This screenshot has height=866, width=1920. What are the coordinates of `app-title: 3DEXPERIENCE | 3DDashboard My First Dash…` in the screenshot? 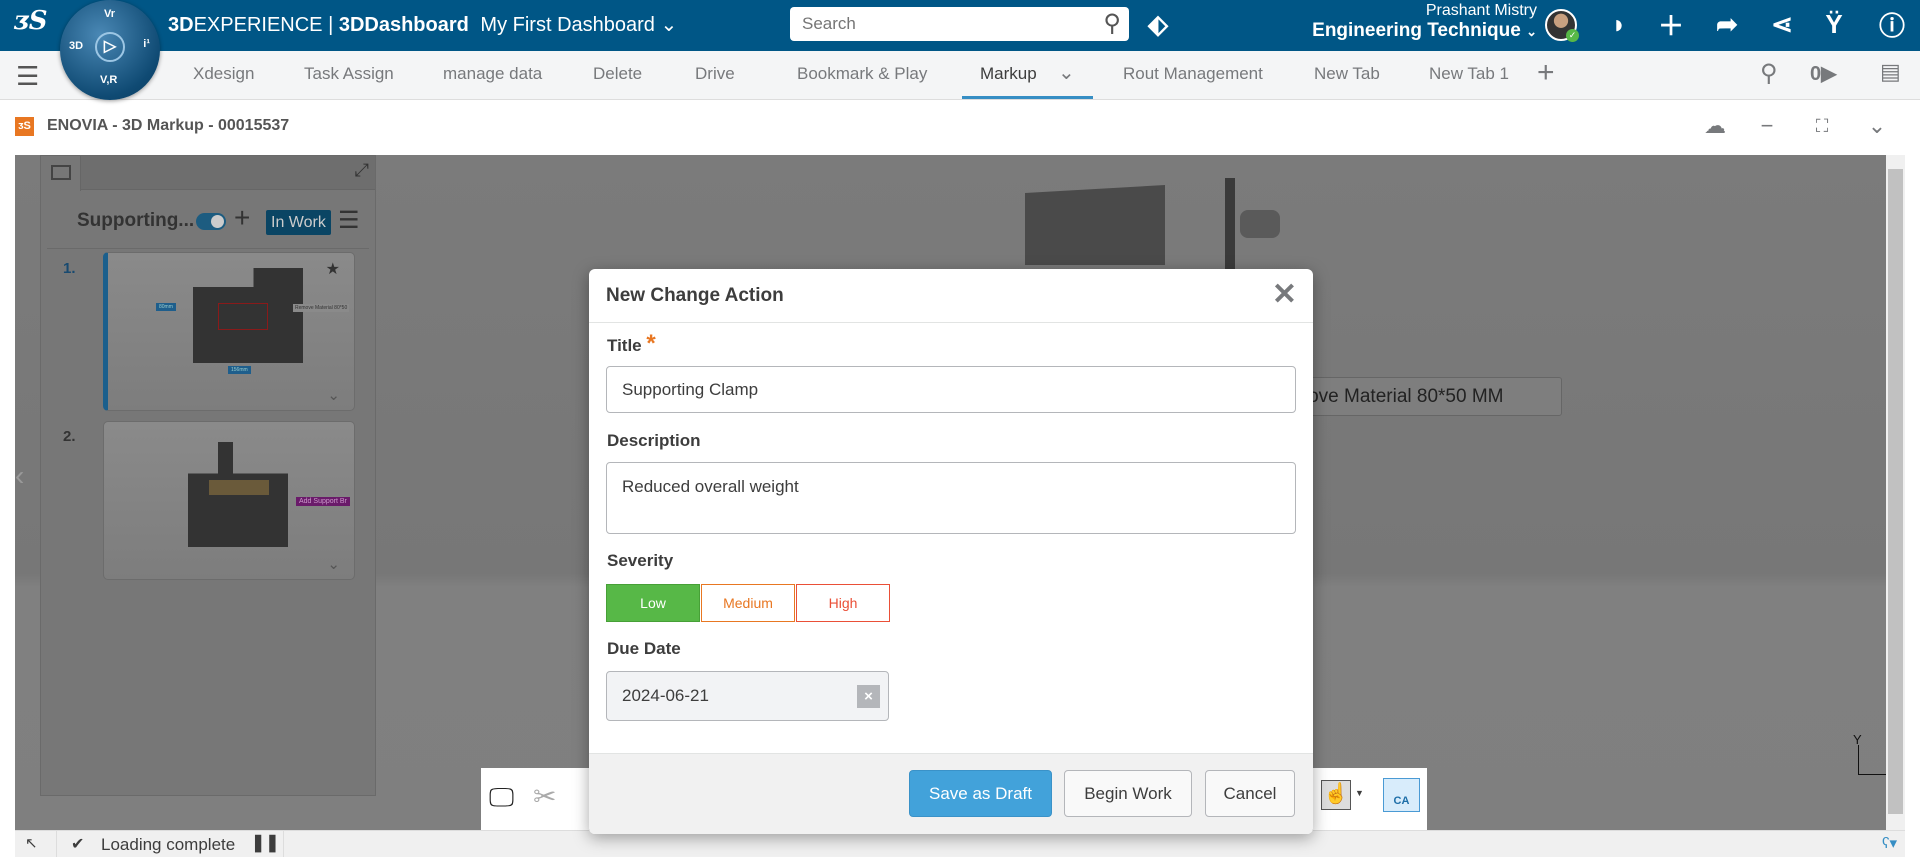 It's located at (423, 25).